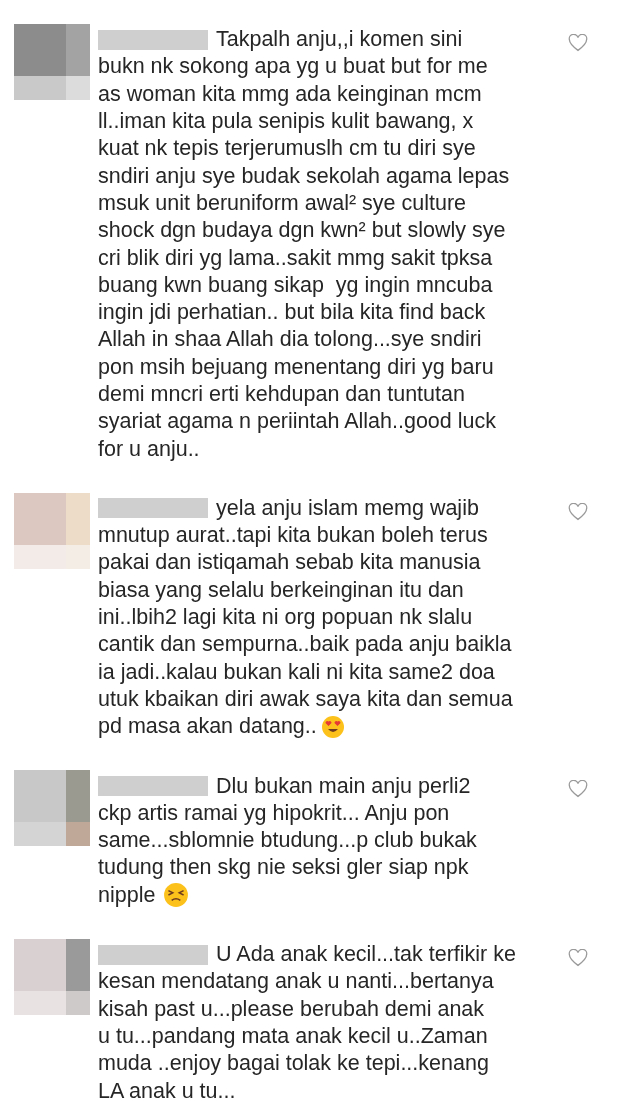  I want to click on comment-text-line: ia jadi..kalau bukan kali ni kita same2 doa, so click(296, 672).